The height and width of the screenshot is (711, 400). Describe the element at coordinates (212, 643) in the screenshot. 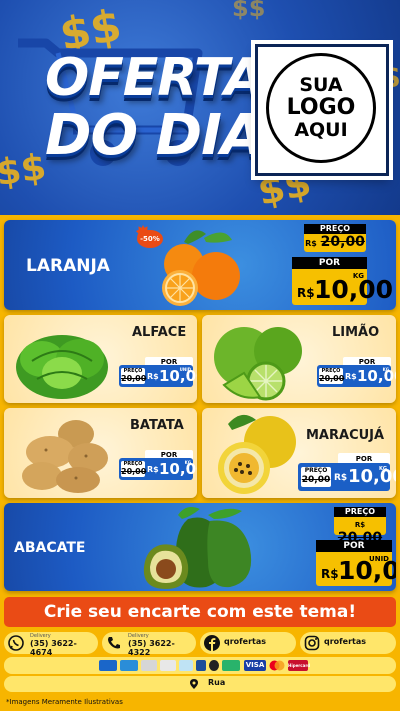

I see `facebook-icon` at that location.